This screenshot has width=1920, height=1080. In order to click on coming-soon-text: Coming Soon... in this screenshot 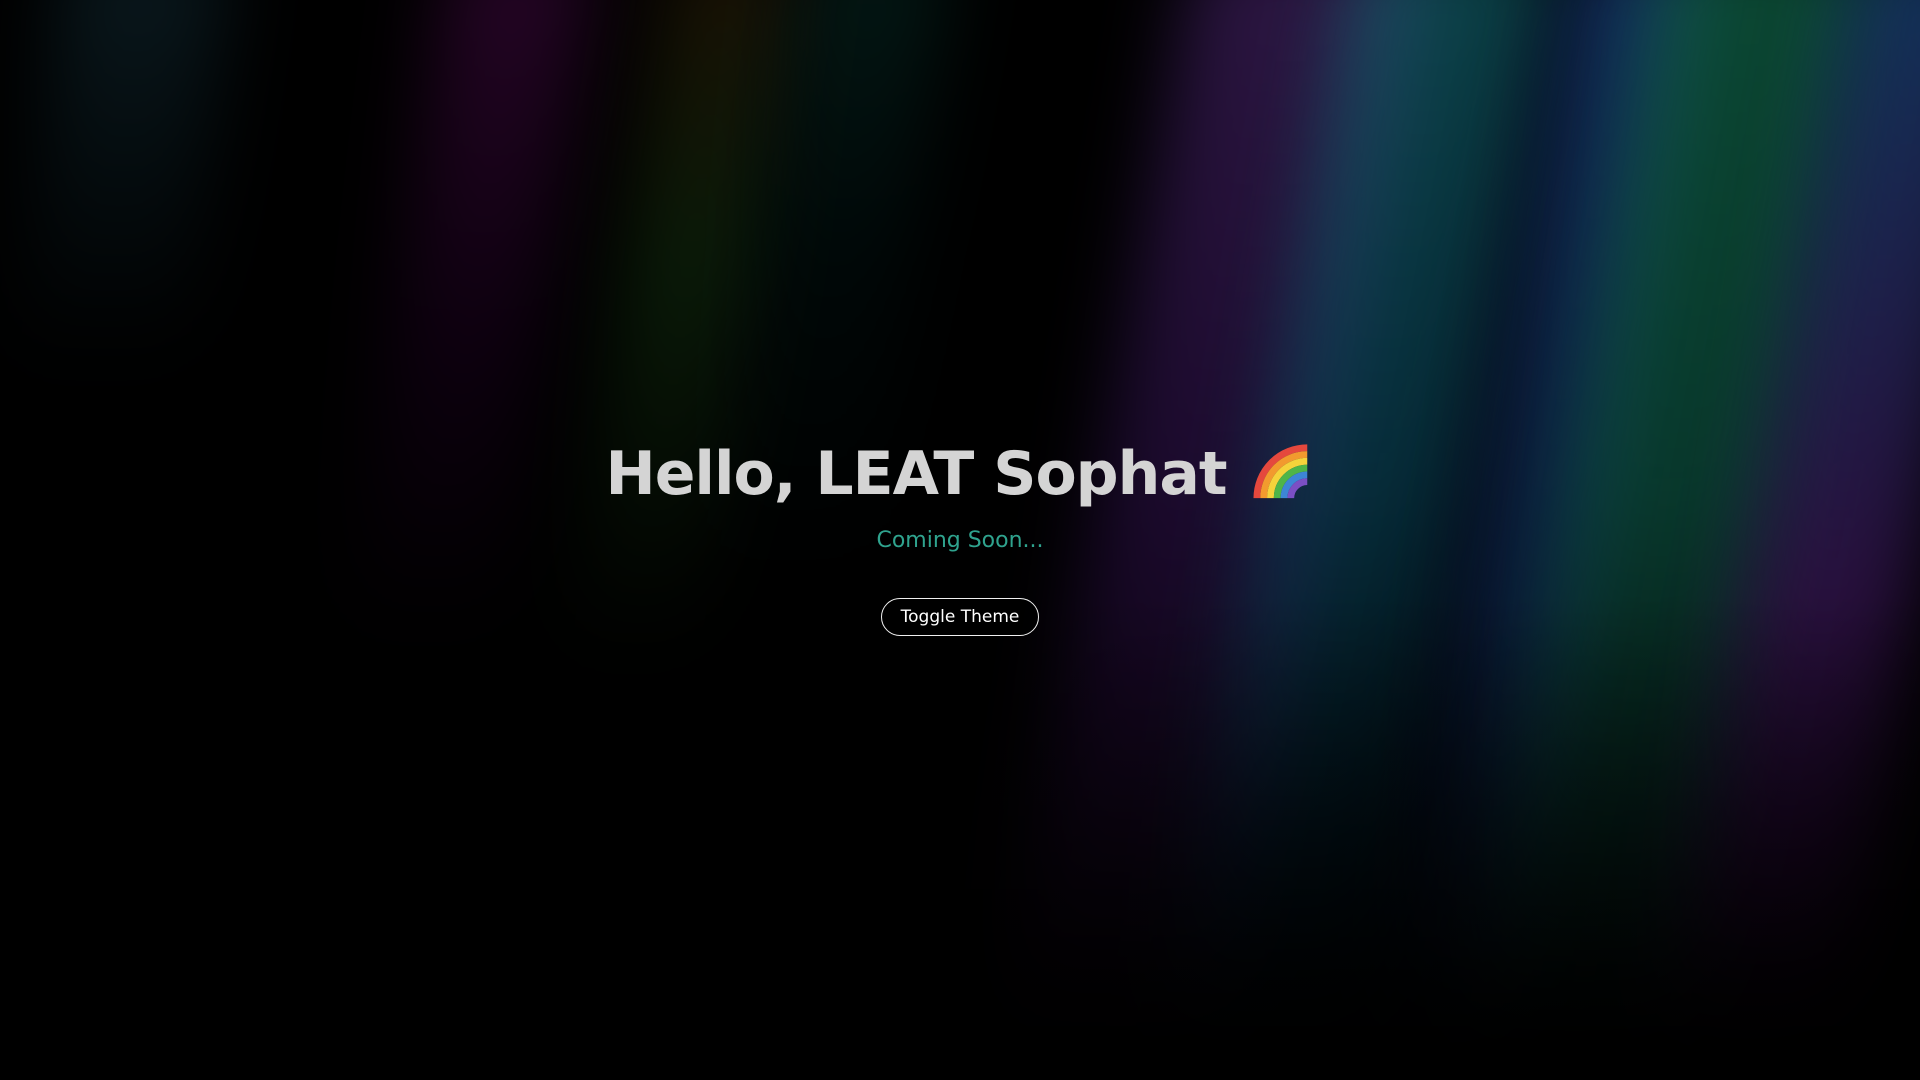, I will do `click(960, 540)`.